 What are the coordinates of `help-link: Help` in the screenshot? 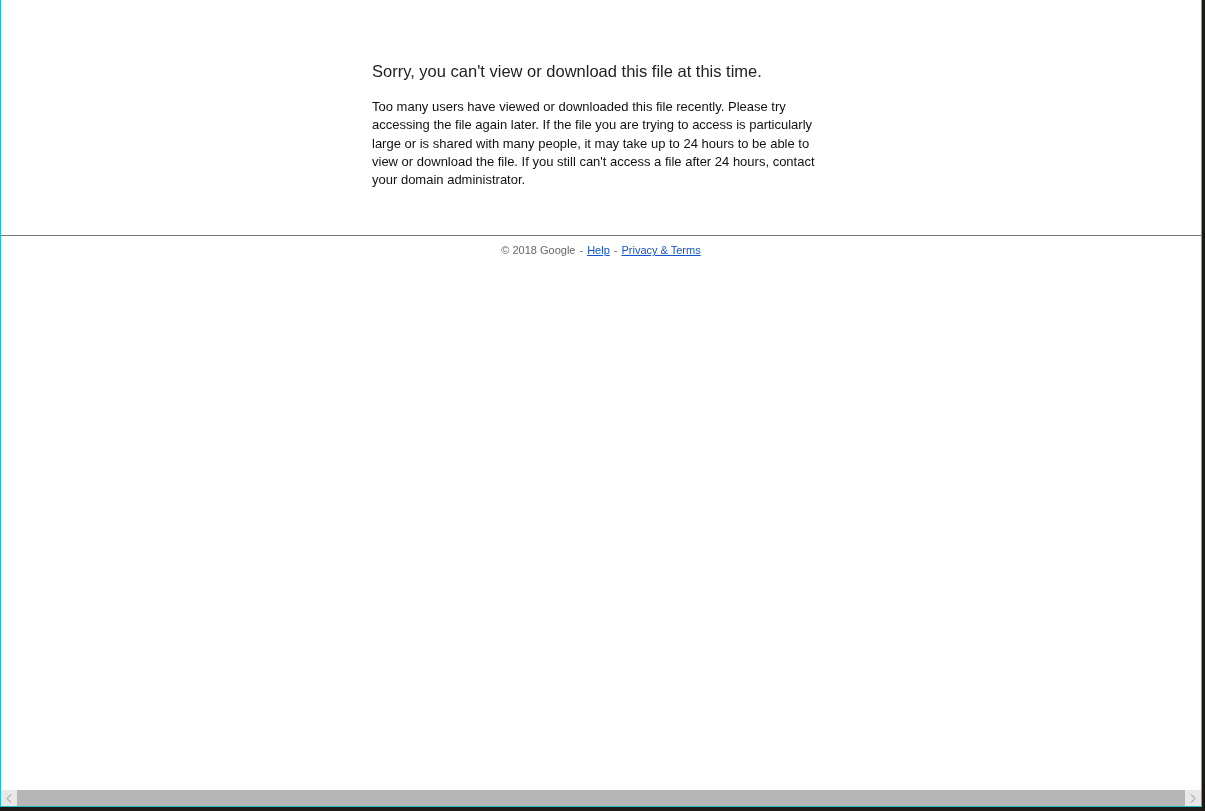 It's located at (598, 250).